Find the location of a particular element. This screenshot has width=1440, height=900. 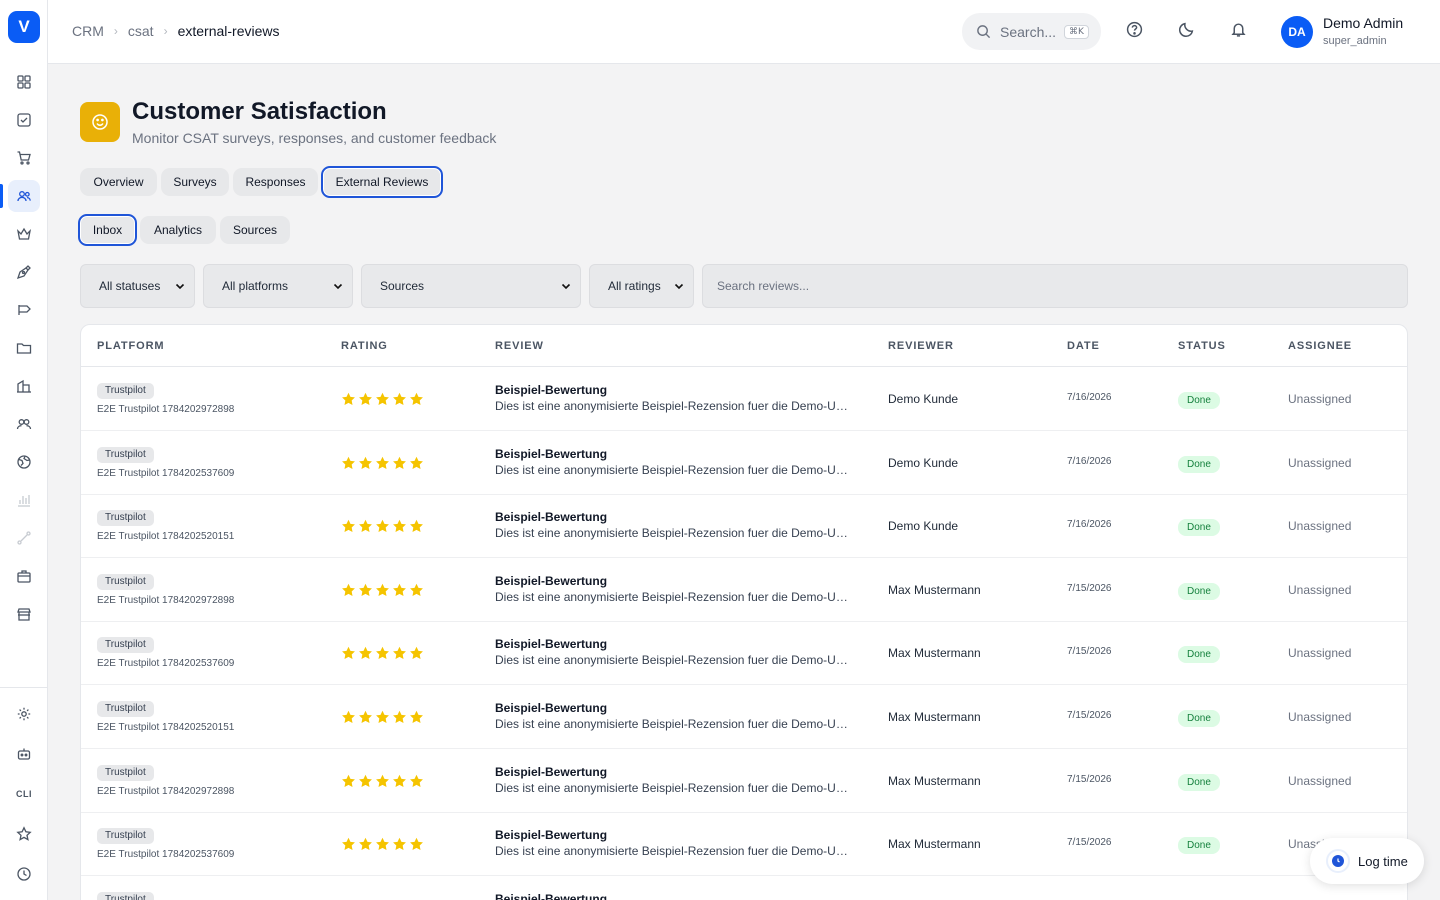

team-icon is located at coordinates (24, 424).